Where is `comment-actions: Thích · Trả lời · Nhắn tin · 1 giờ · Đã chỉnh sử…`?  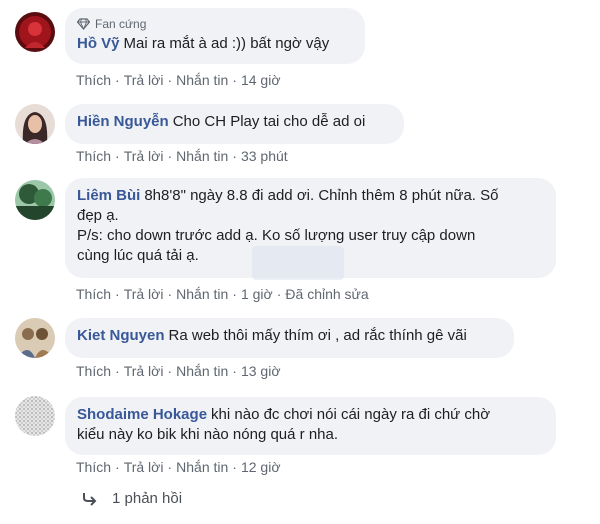 comment-actions: Thích · Trả lời · Nhắn tin · 1 giờ · Đã chỉnh sử… is located at coordinates (222, 294).